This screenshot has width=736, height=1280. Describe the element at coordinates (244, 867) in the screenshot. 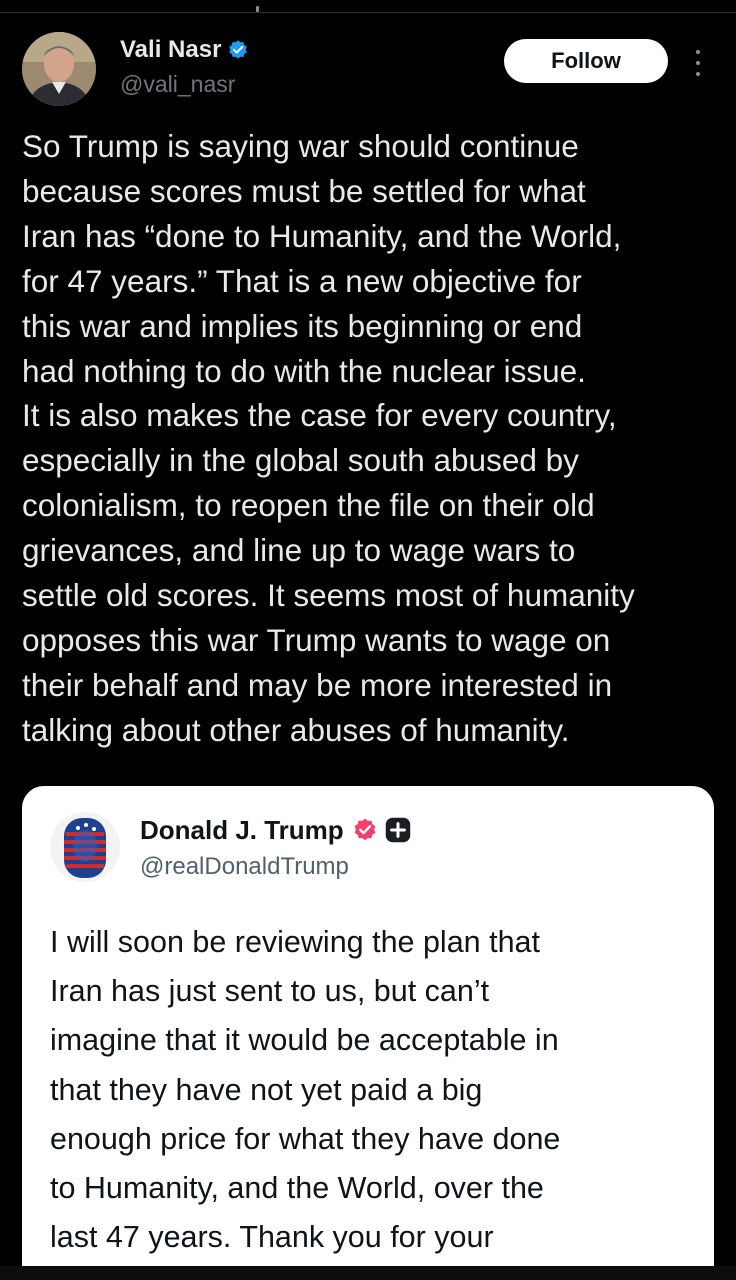

I see `quoted-author-handle: @realDonaldTrump` at that location.